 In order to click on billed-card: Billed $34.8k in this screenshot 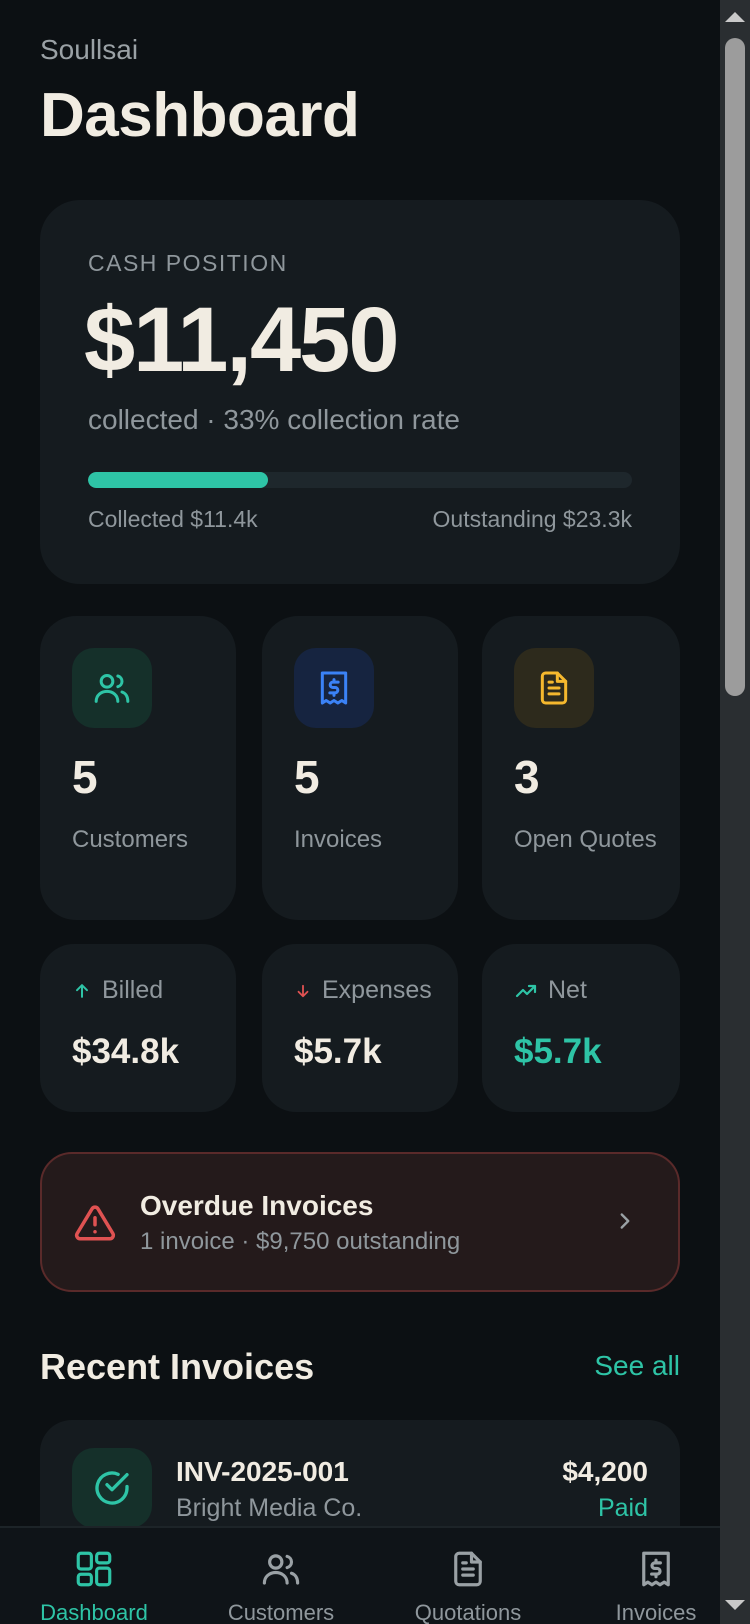, I will do `click(138, 1028)`.